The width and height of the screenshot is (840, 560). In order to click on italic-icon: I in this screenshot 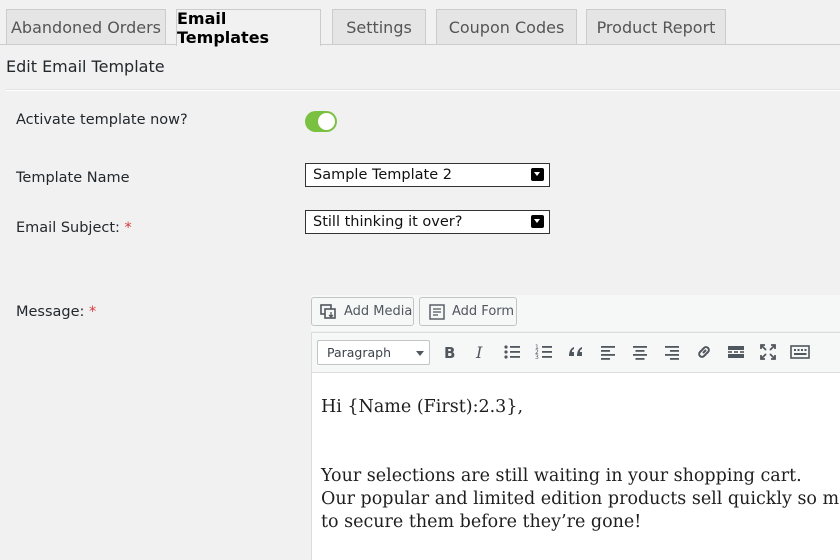, I will do `click(480, 352)`.